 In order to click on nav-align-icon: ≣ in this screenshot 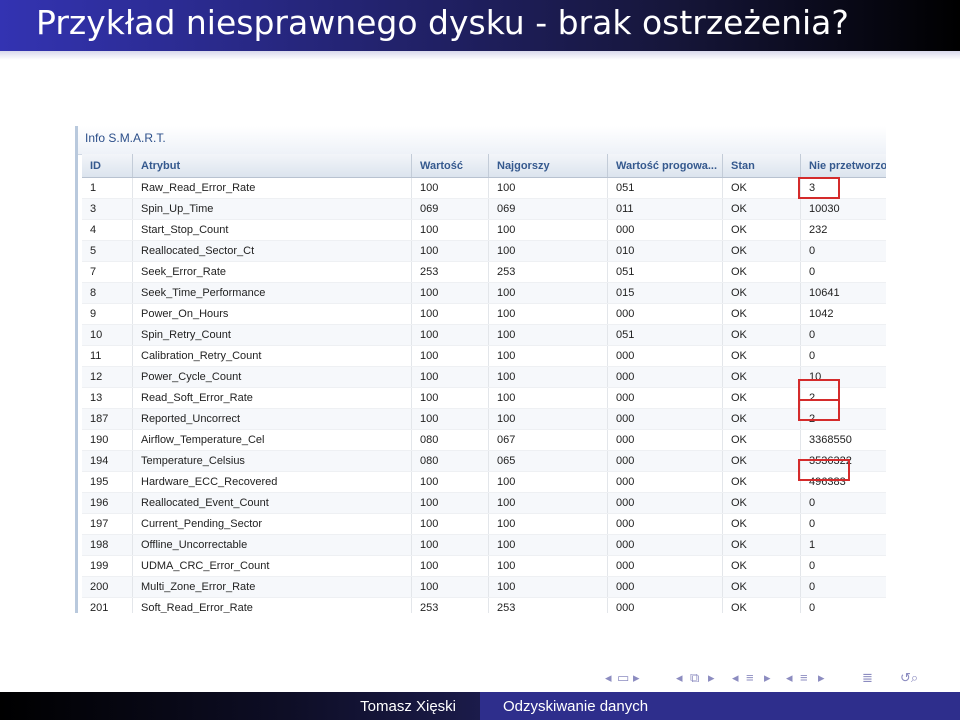, I will do `click(867, 678)`.